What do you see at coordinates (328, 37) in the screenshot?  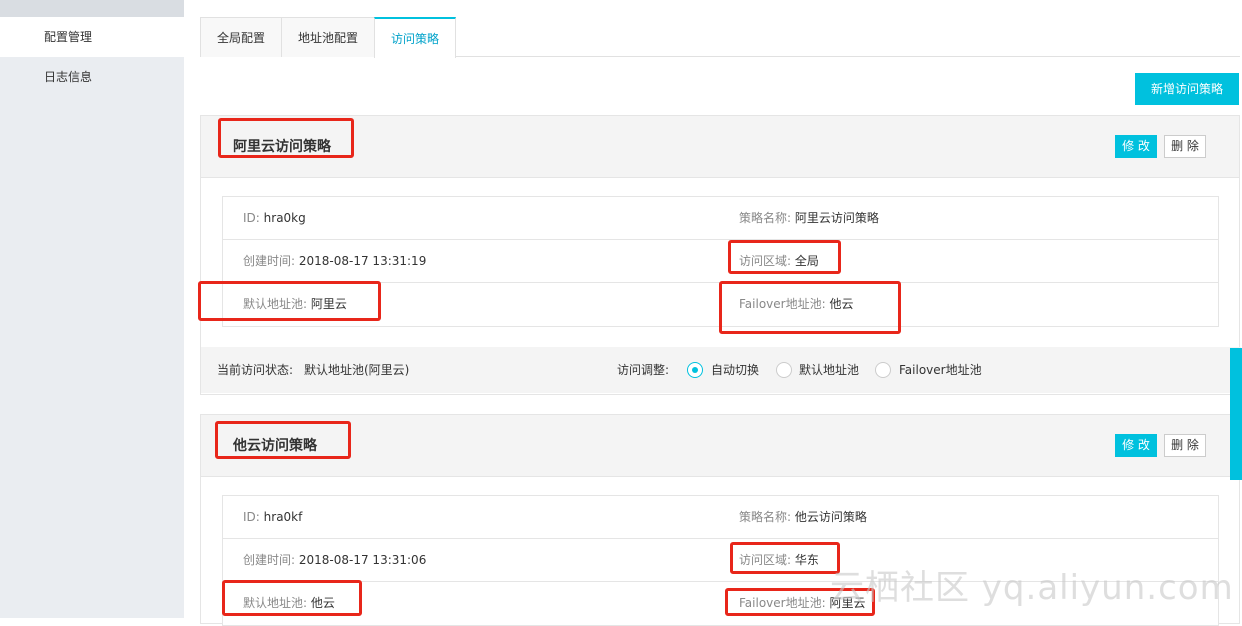 I see `tab-address-pool-config: 地址池配置` at bounding box center [328, 37].